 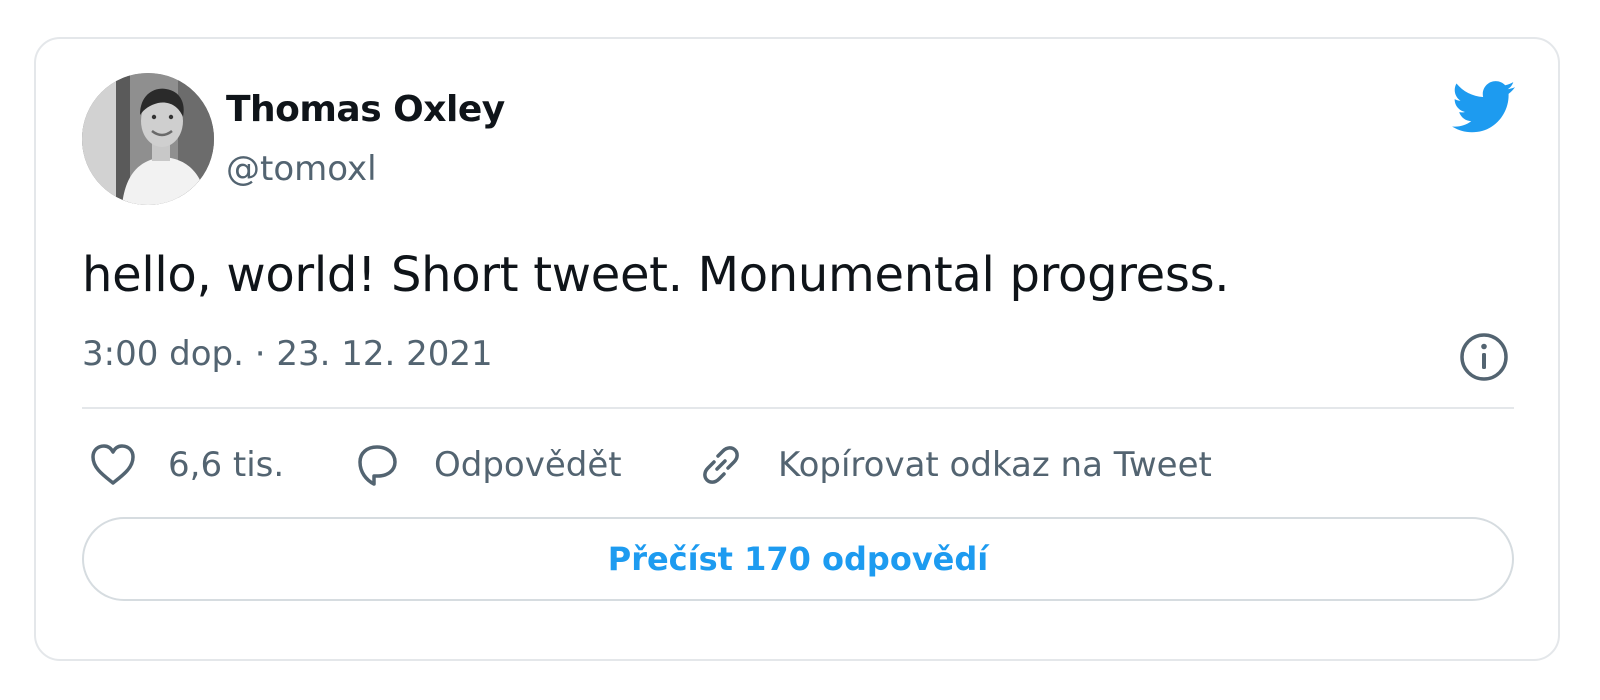 What do you see at coordinates (798, 559) in the screenshot?
I see `read-replies-button: Přečíst 170 odpovědí` at bounding box center [798, 559].